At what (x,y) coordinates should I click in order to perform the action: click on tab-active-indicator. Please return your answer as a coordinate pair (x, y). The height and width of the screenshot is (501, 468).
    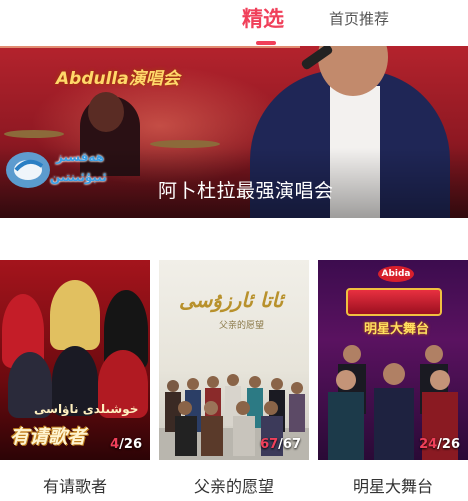
    Looking at the image, I should click on (266, 43).